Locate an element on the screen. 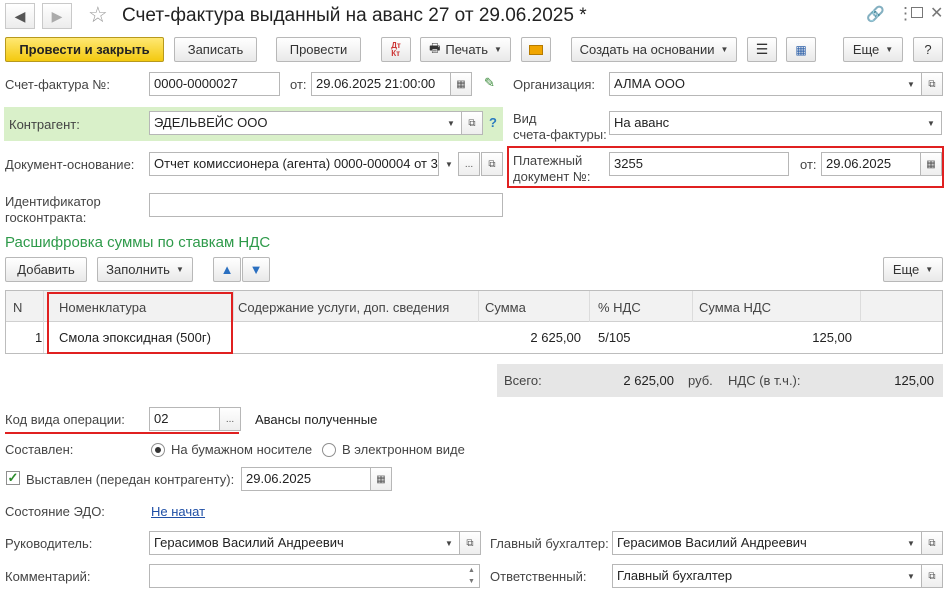 Image resolution: width=950 pixels, height=595 pixels. edo-status-link: Не начат is located at coordinates (178, 511).